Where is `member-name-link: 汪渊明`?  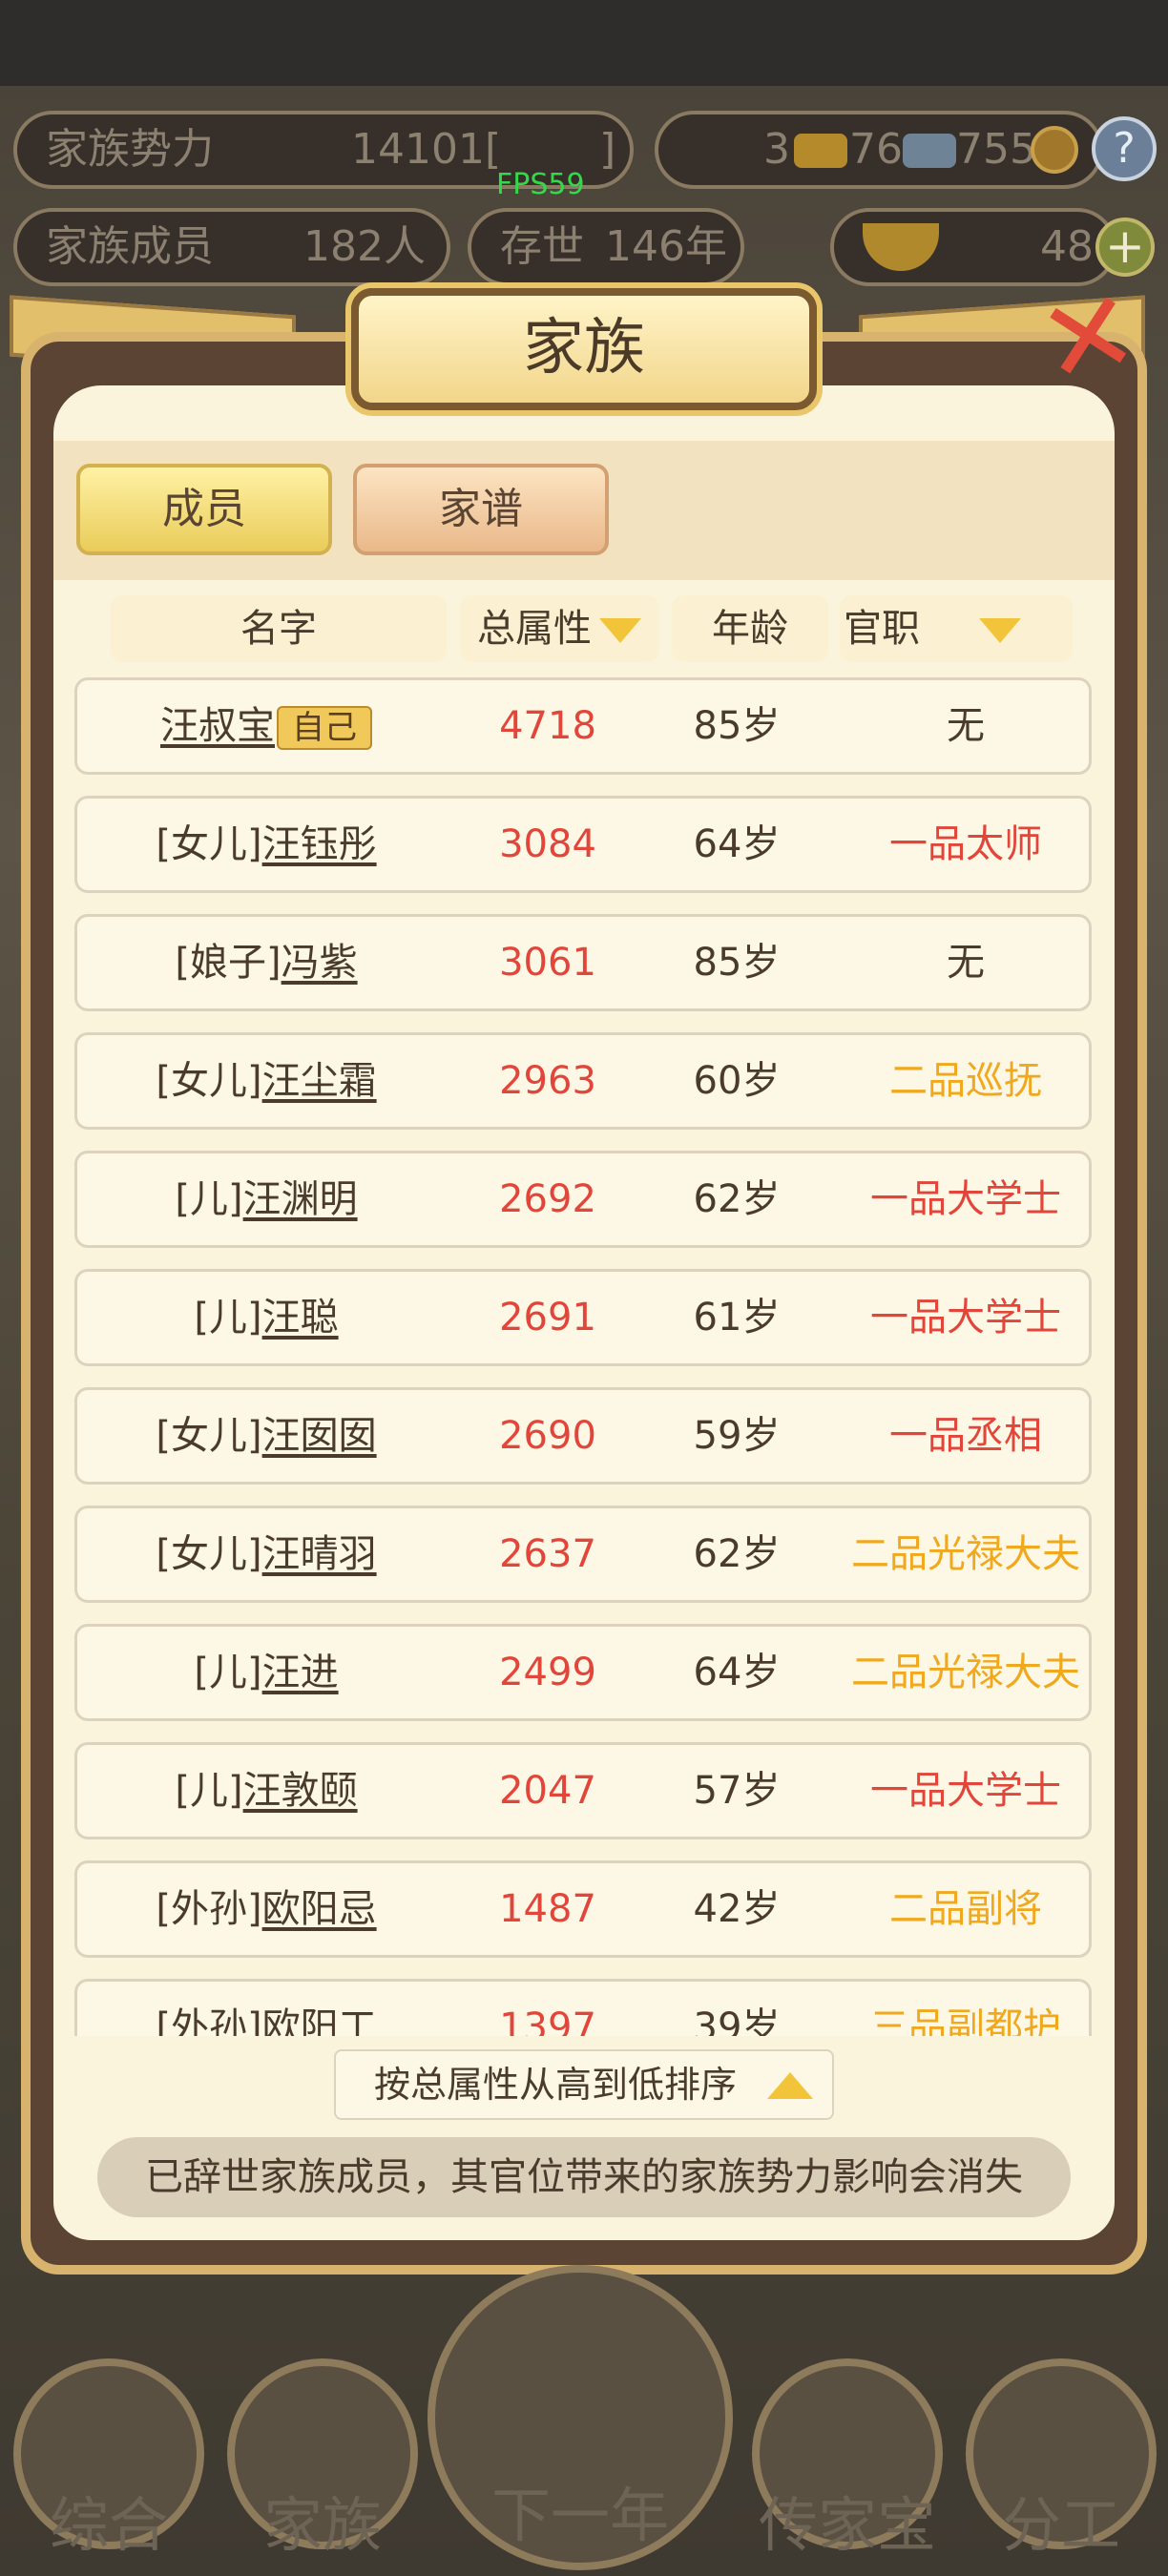 member-name-link: 汪渊明 is located at coordinates (300, 1199).